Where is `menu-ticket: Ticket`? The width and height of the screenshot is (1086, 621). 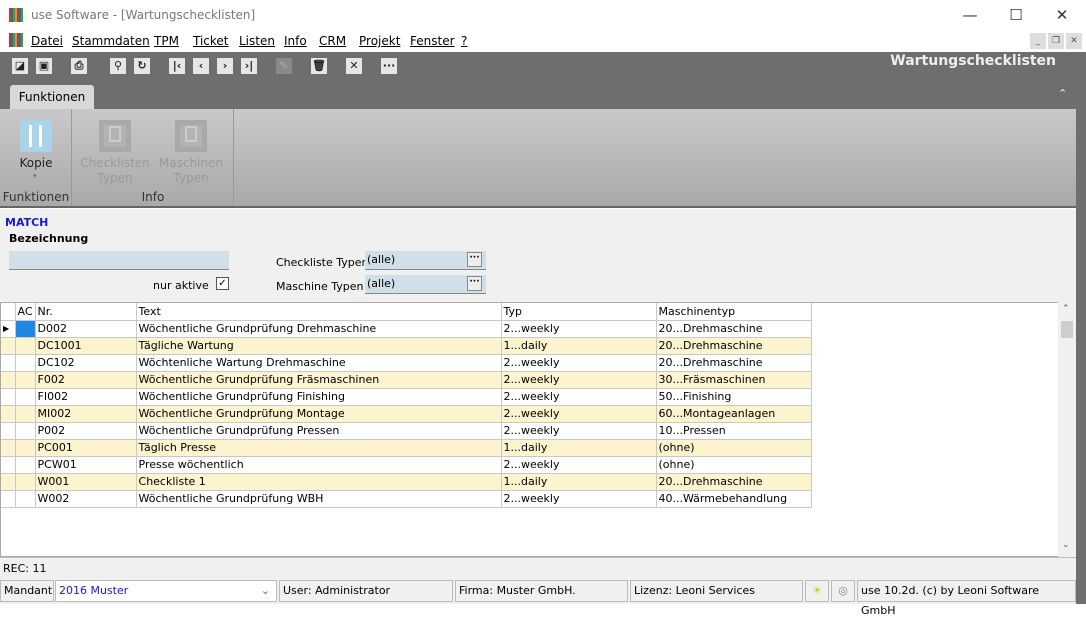
menu-ticket: Ticket is located at coordinates (211, 41).